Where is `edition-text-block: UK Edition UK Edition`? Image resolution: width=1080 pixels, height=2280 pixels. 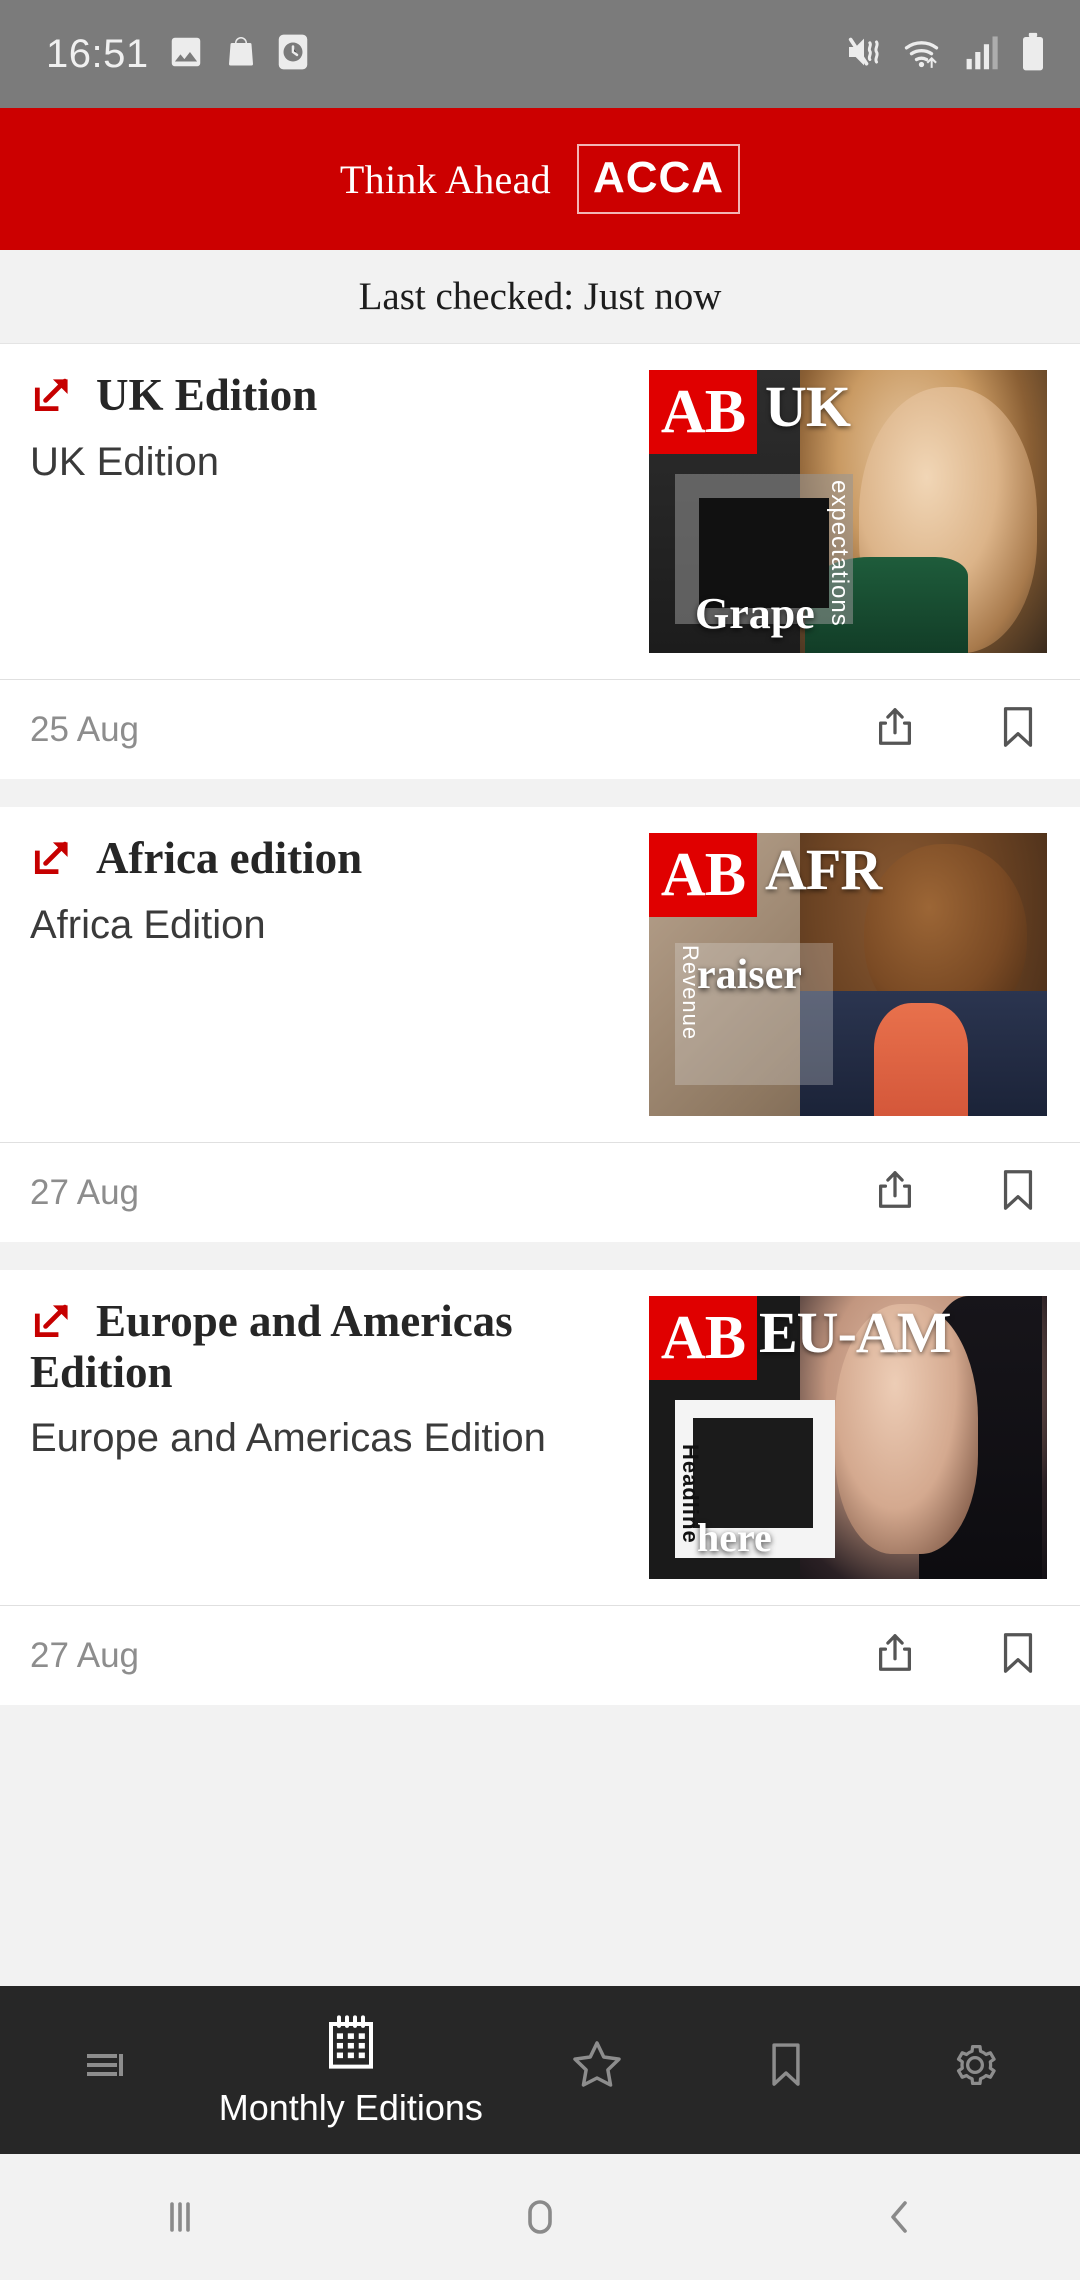
edition-text-block: UK Edition UK Edition is located at coordinates (324, 511).